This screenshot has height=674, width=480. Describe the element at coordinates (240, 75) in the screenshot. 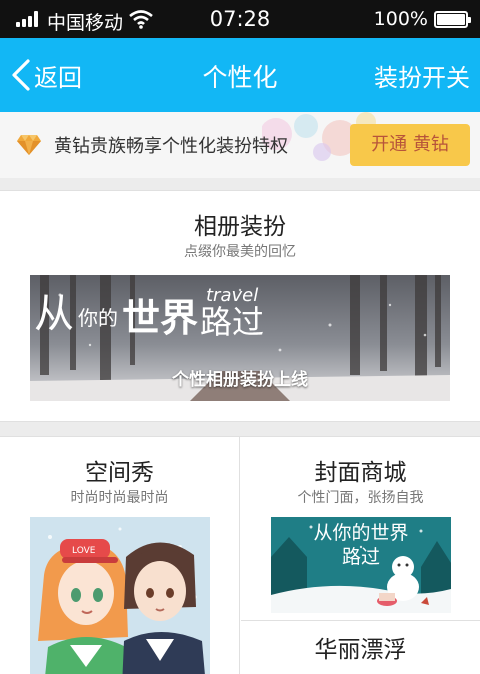

I see `nav-bar: 返回 个性化 装扮开关` at that location.